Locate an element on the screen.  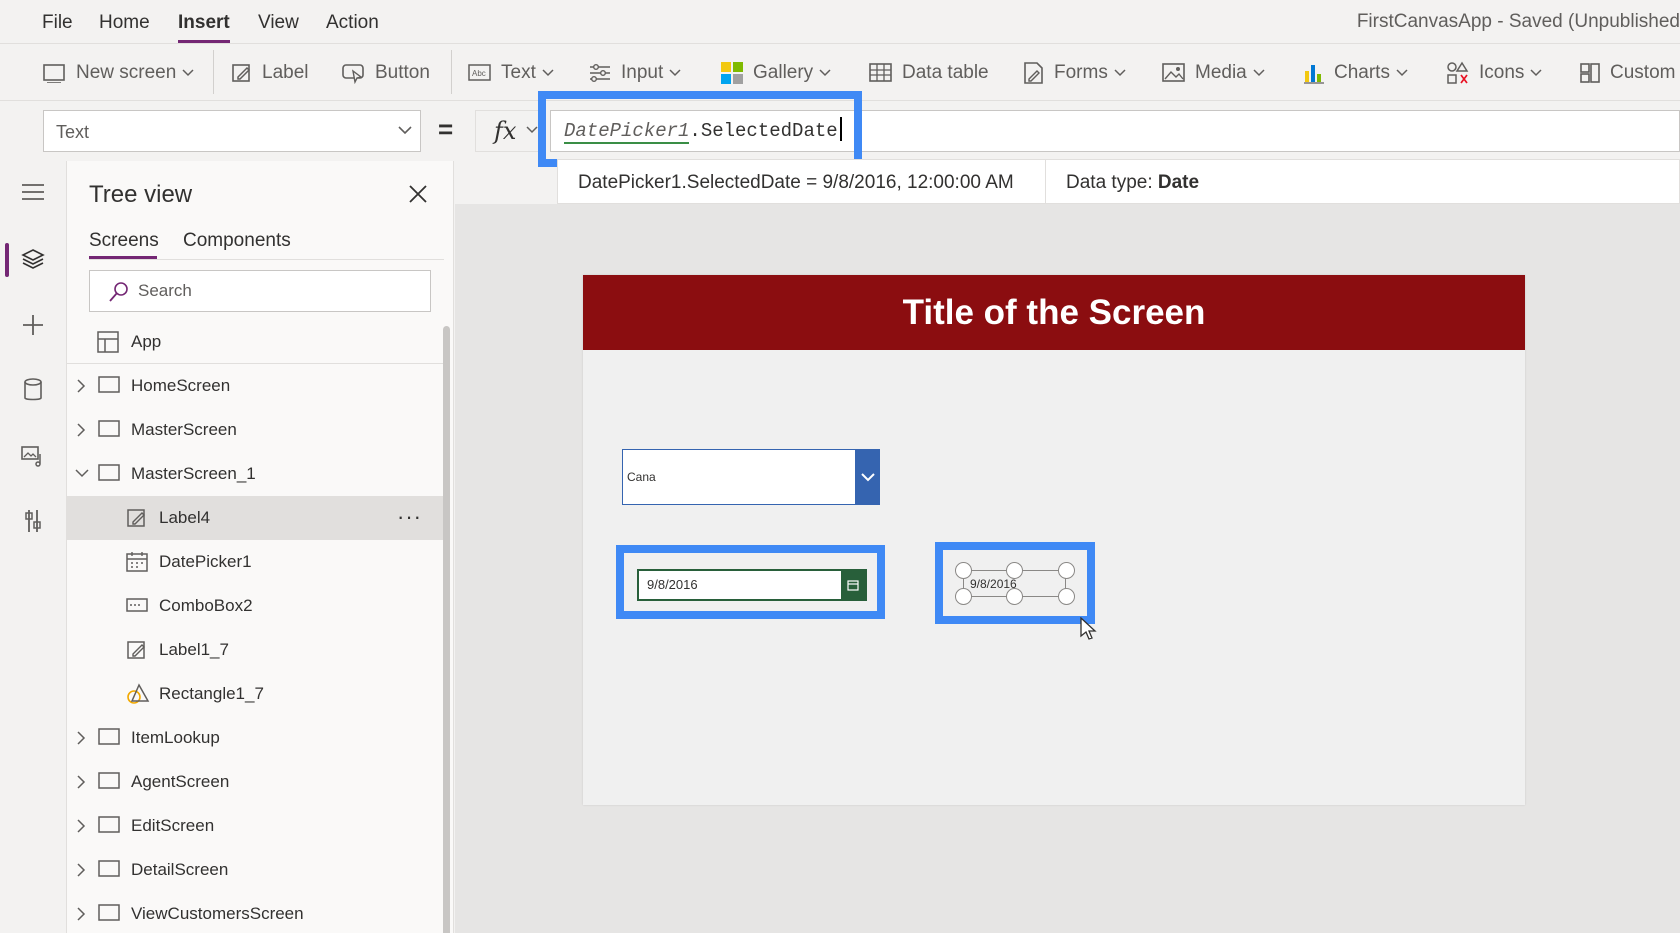
custom-button: Custom is located at coordinates (1627, 73).